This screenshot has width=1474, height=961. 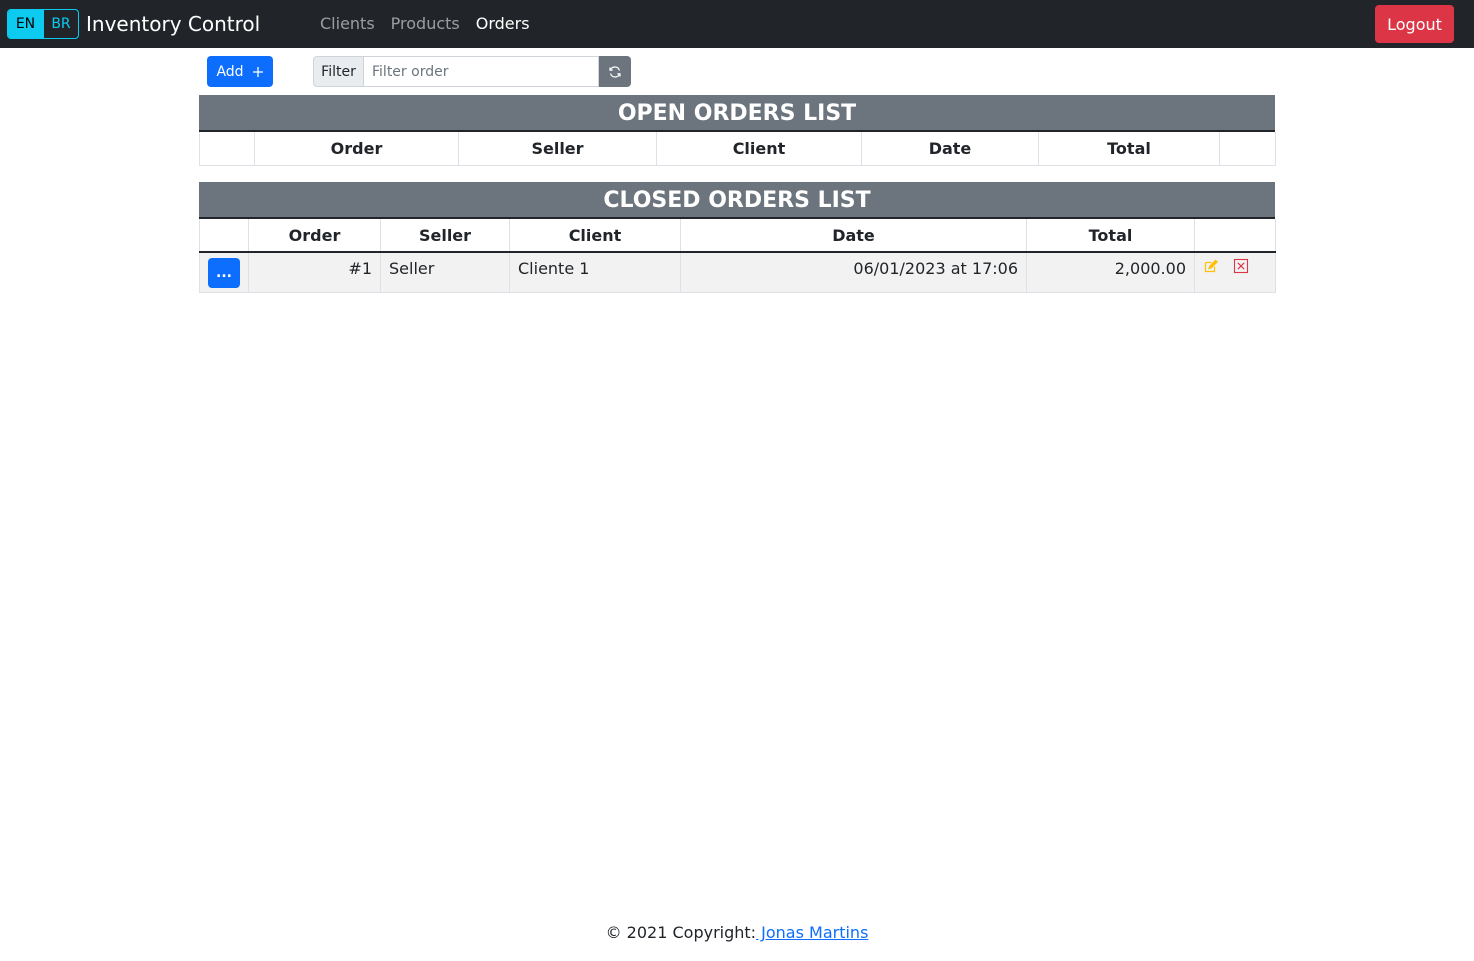 What do you see at coordinates (1211, 266) in the screenshot?
I see `edit-icon` at bounding box center [1211, 266].